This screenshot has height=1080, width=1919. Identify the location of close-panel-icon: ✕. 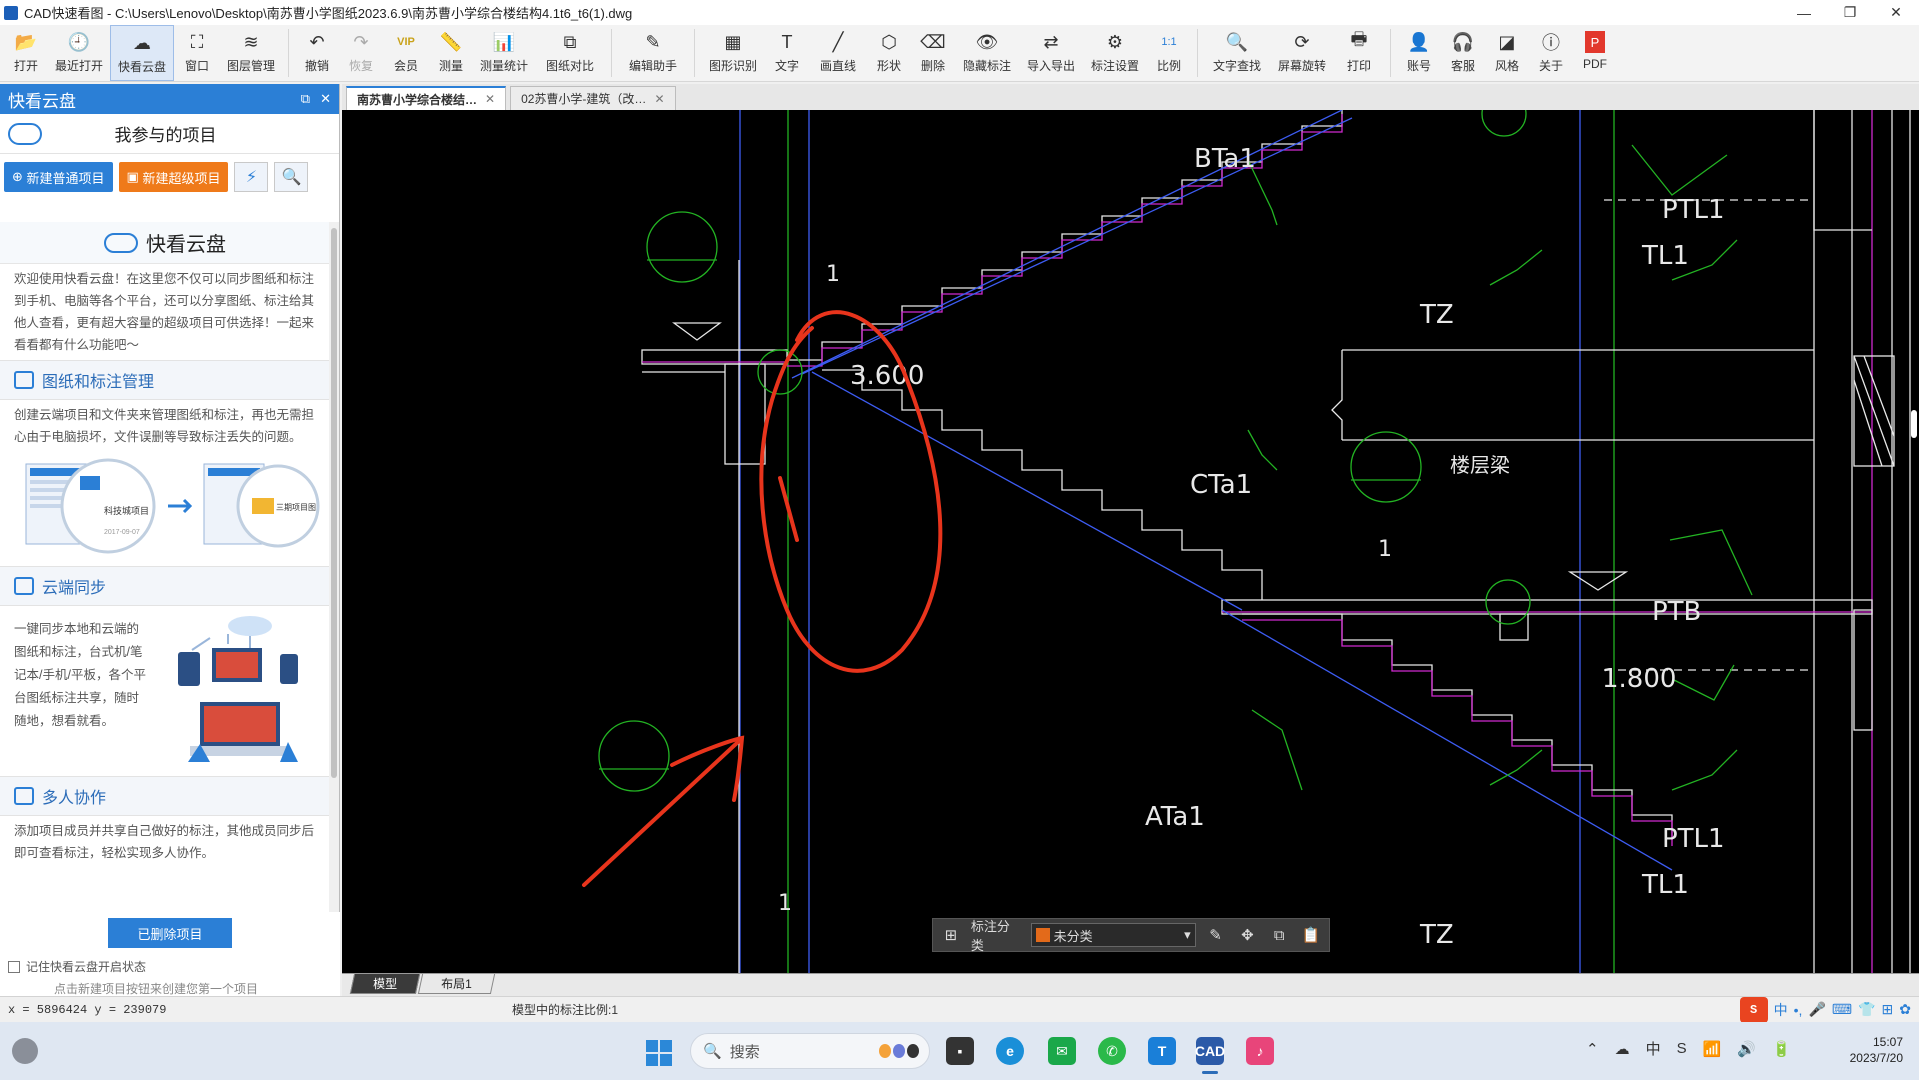
(325, 99).